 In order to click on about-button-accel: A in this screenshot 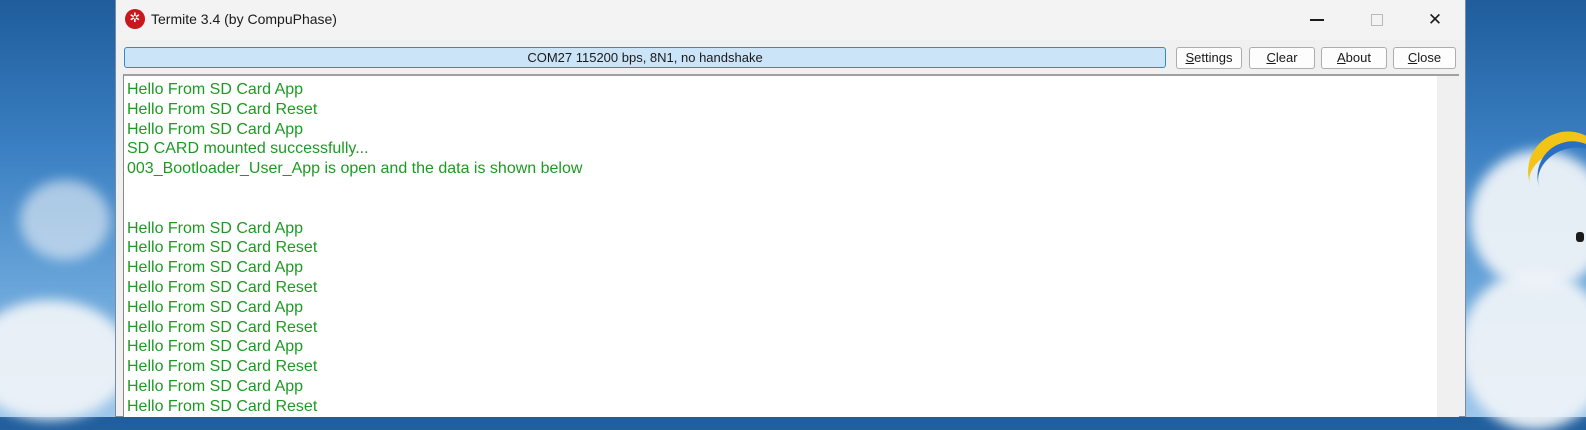, I will do `click(1341, 57)`.